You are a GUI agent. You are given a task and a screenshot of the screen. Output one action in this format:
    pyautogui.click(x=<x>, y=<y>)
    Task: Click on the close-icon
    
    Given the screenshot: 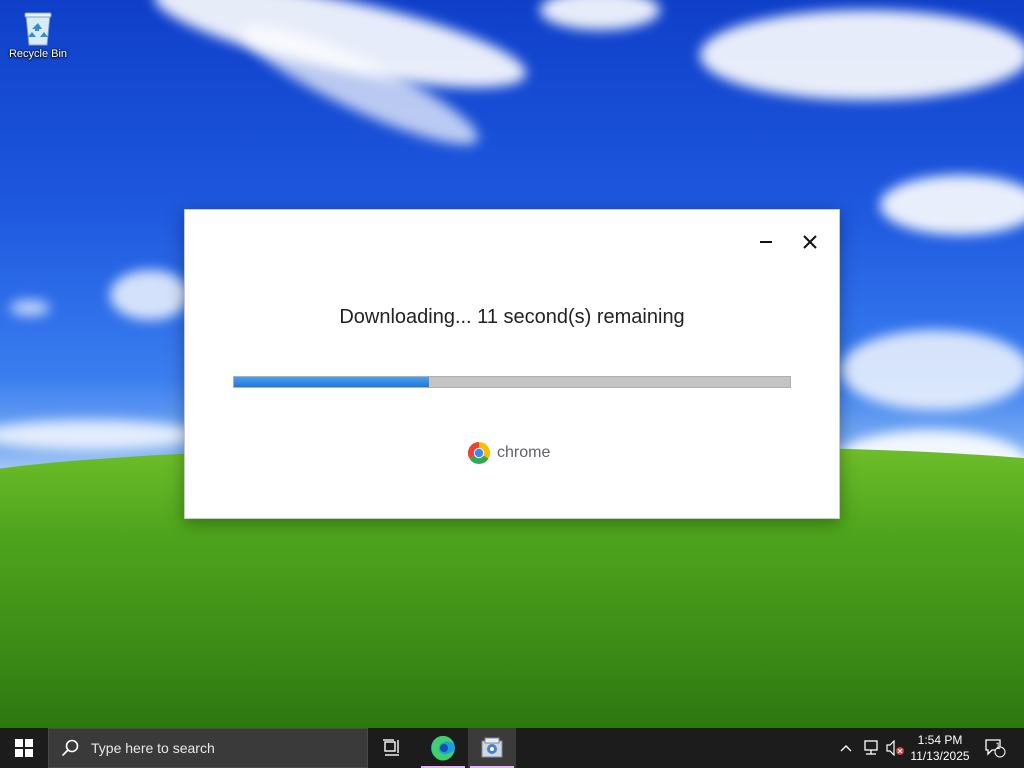 What is the action you would take?
    pyautogui.click(x=810, y=242)
    